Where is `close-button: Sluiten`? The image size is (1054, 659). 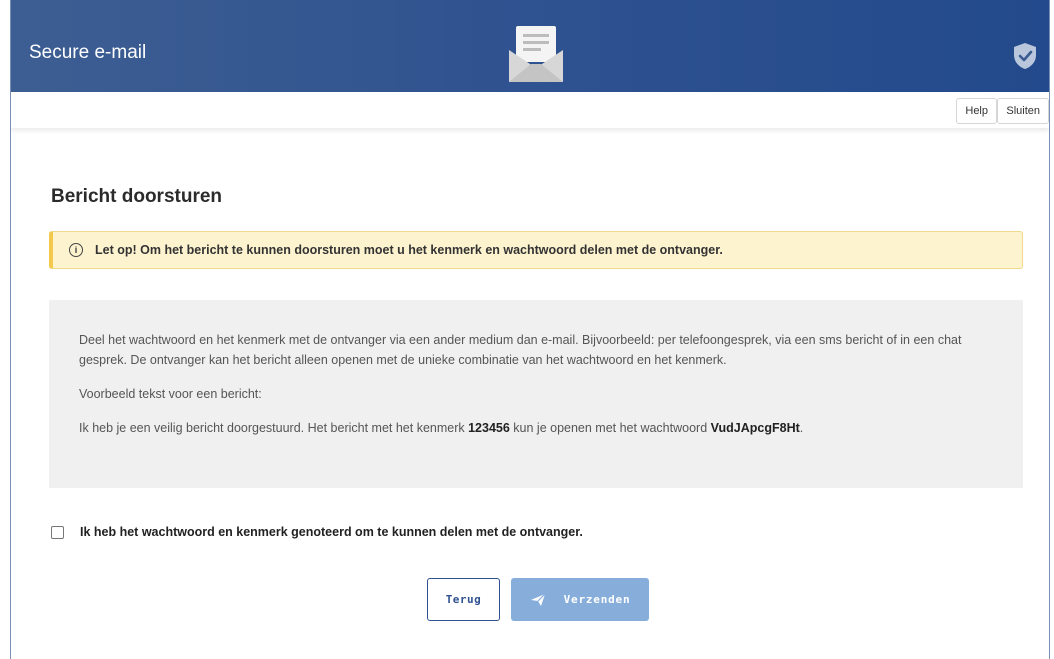 close-button: Sluiten is located at coordinates (1023, 111).